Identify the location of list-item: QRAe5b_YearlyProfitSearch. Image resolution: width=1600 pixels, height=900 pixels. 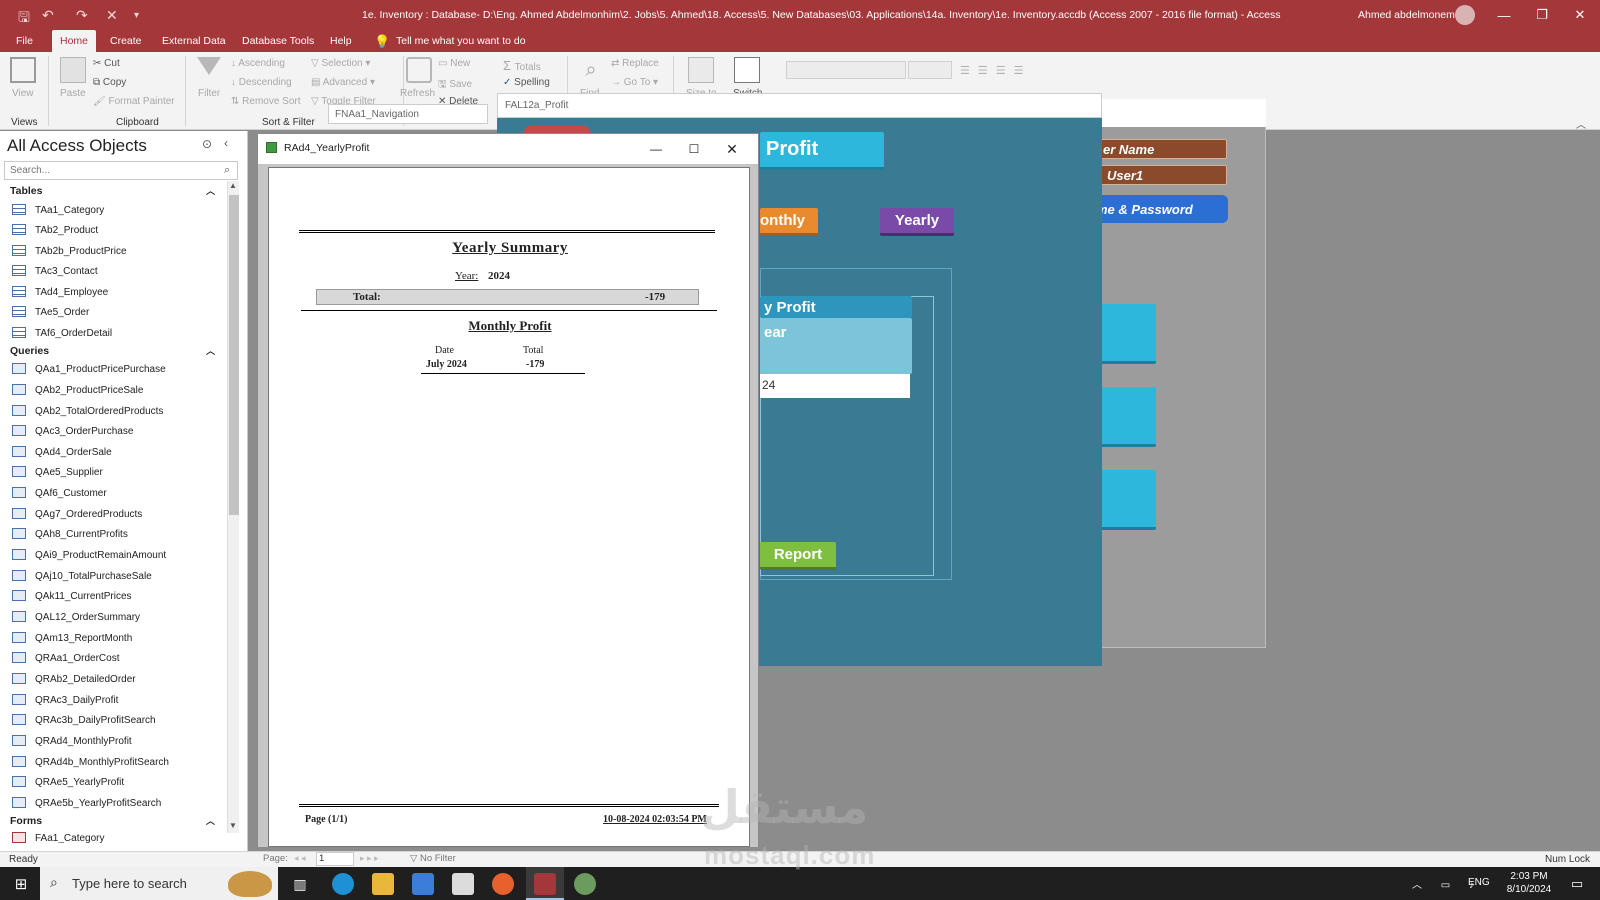
(86, 804).